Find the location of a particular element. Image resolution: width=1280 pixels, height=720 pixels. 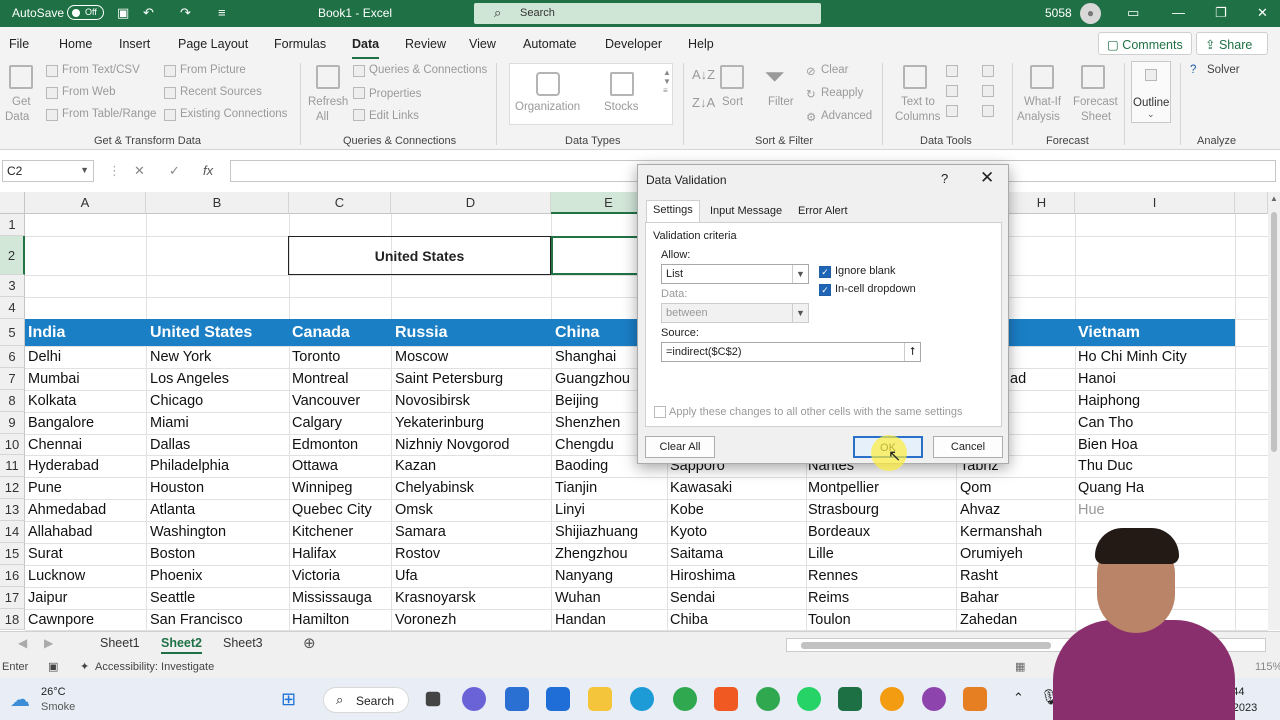

header-cell-a5: India is located at coordinates (46, 333).